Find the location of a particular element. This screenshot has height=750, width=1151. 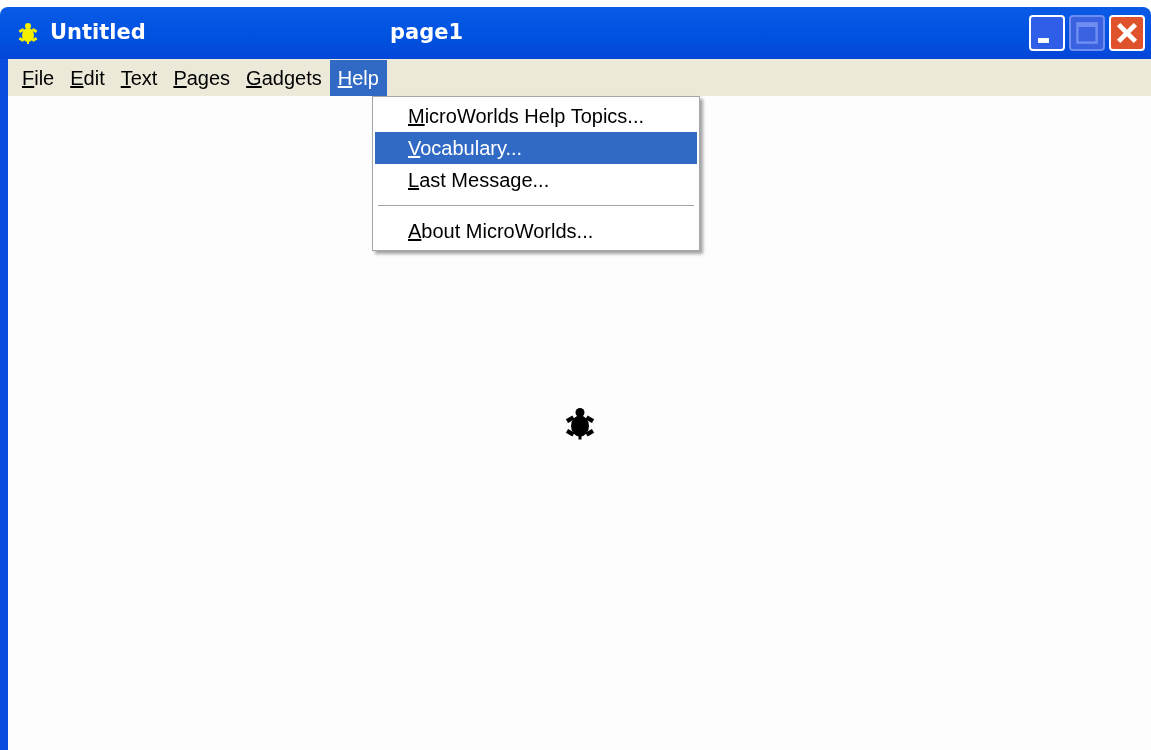

maximize-icon is located at coordinates (1087, 33).